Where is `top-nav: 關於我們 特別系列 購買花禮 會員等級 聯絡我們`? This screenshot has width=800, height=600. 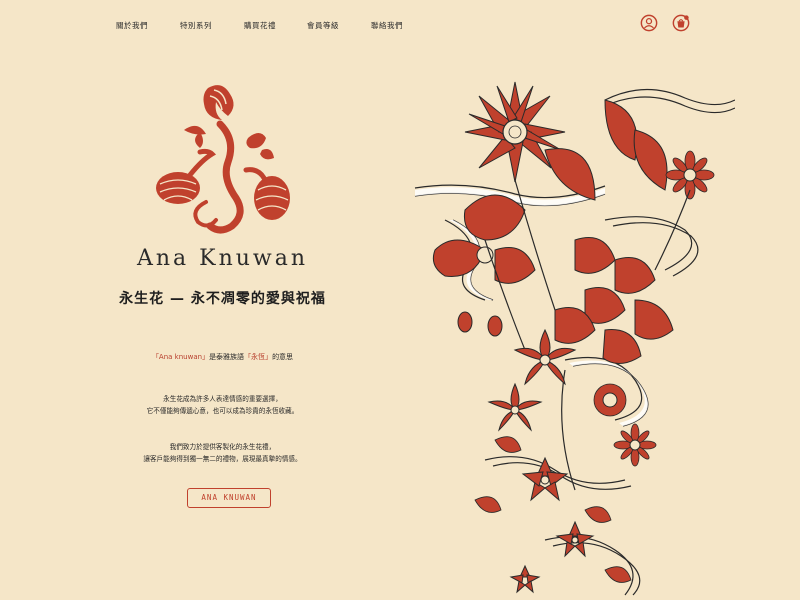
top-nav: 關於我們 特別系列 購買花禮 會員等級 聯絡我們 is located at coordinates (400, 24).